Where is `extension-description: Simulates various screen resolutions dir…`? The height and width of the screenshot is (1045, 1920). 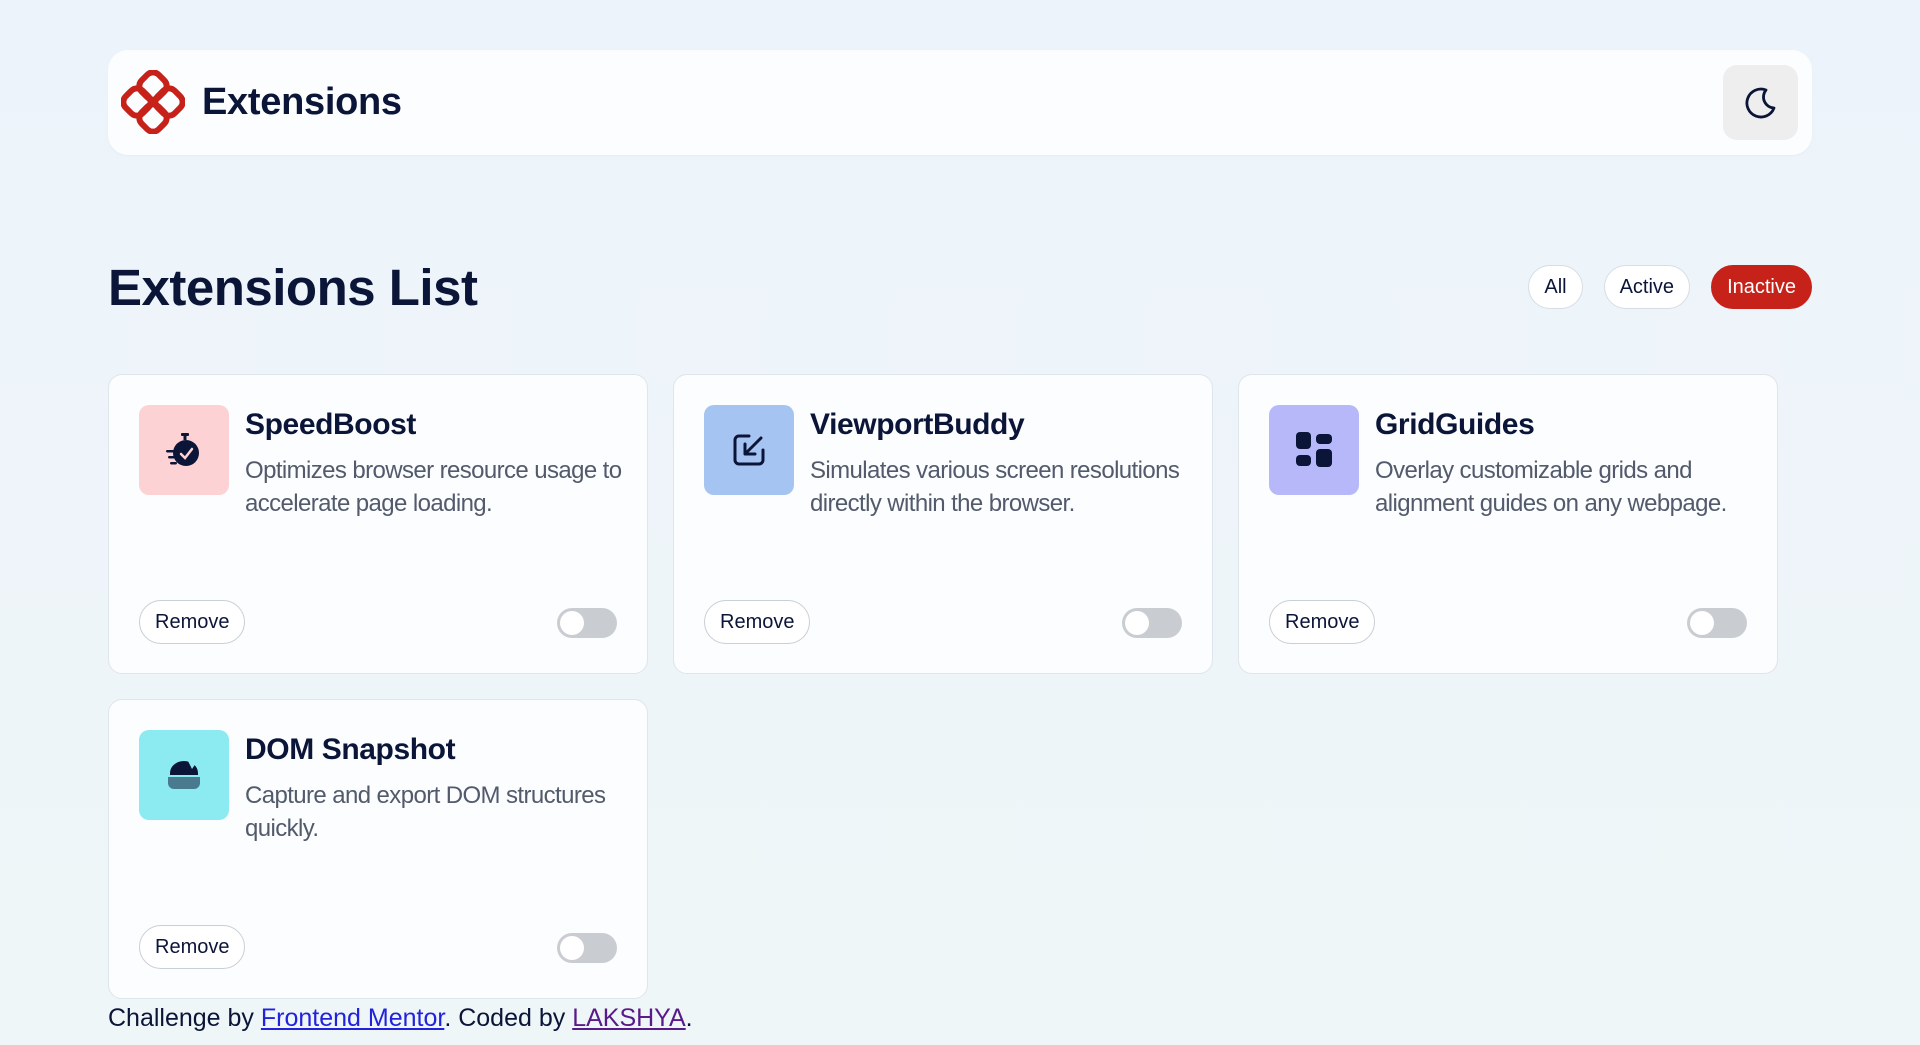
extension-description: Simulates various screen resolutions dir… is located at coordinates (995, 487).